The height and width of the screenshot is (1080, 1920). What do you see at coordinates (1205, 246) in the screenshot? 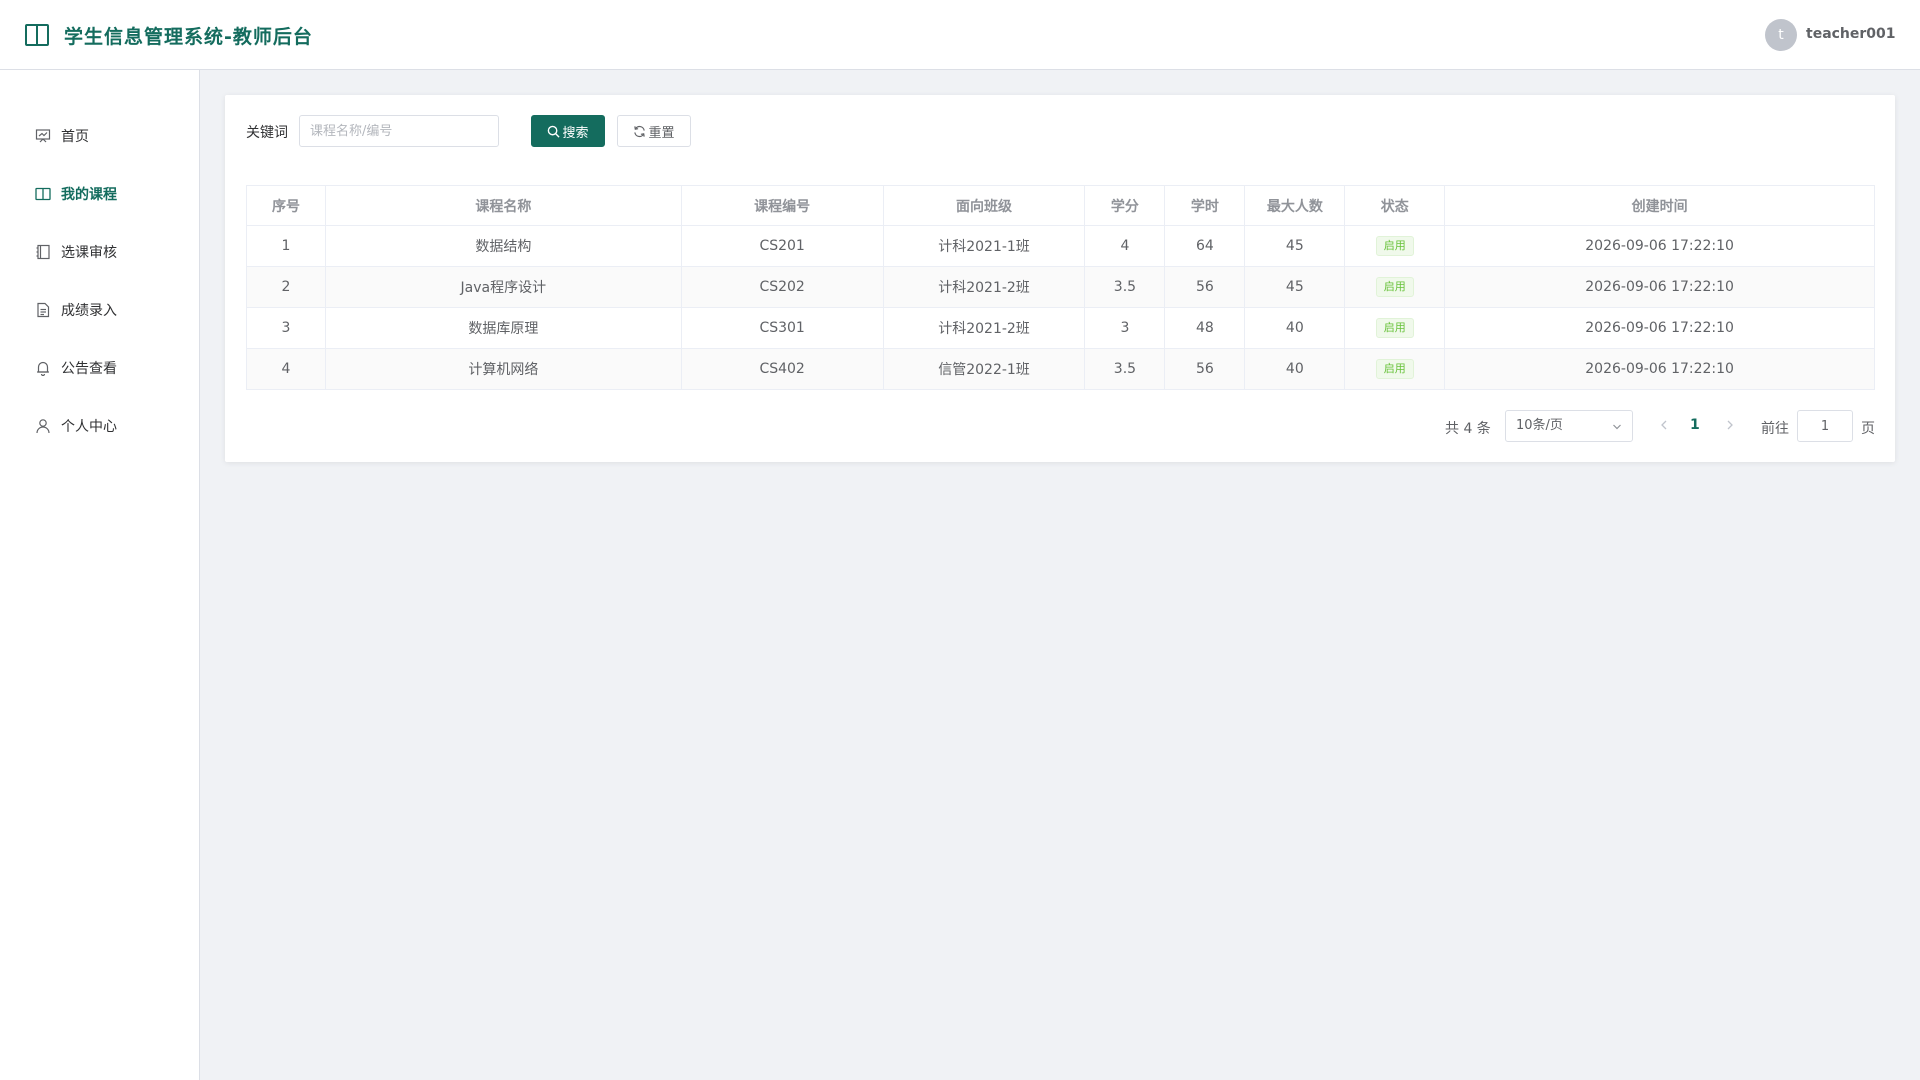
I see `cell-hours: 64` at bounding box center [1205, 246].